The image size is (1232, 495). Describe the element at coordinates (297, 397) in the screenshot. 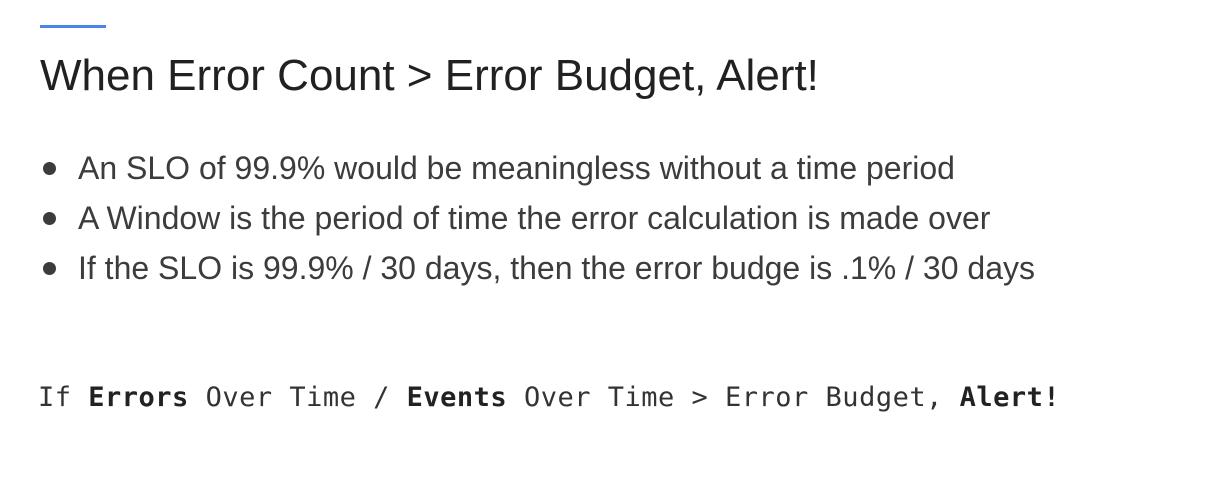

I see `formula-part: Over Time /` at that location.